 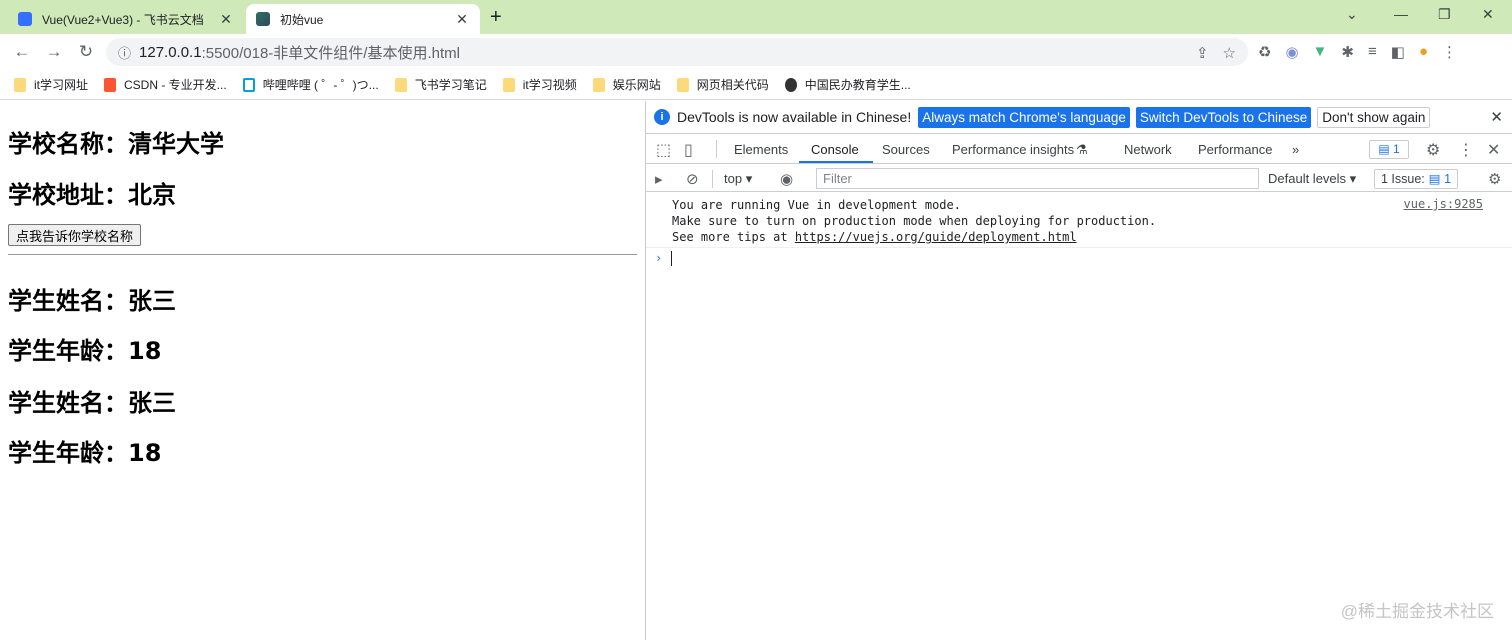 What do you see at coordinates (936, 237) in the screenshot?
I see `deployment-link: https://vuejs.org/guide/deployment.html` at bounding box center [936, 237].